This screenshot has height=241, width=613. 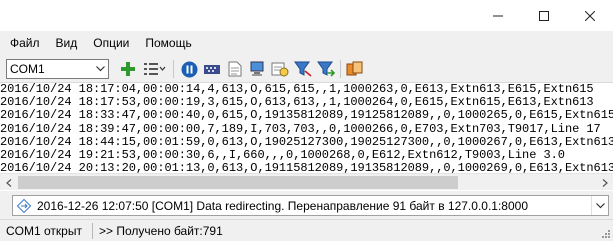 I want to click on status-bar: COM1 открыт >> Получено байт:791, so click(x=306, y=230).